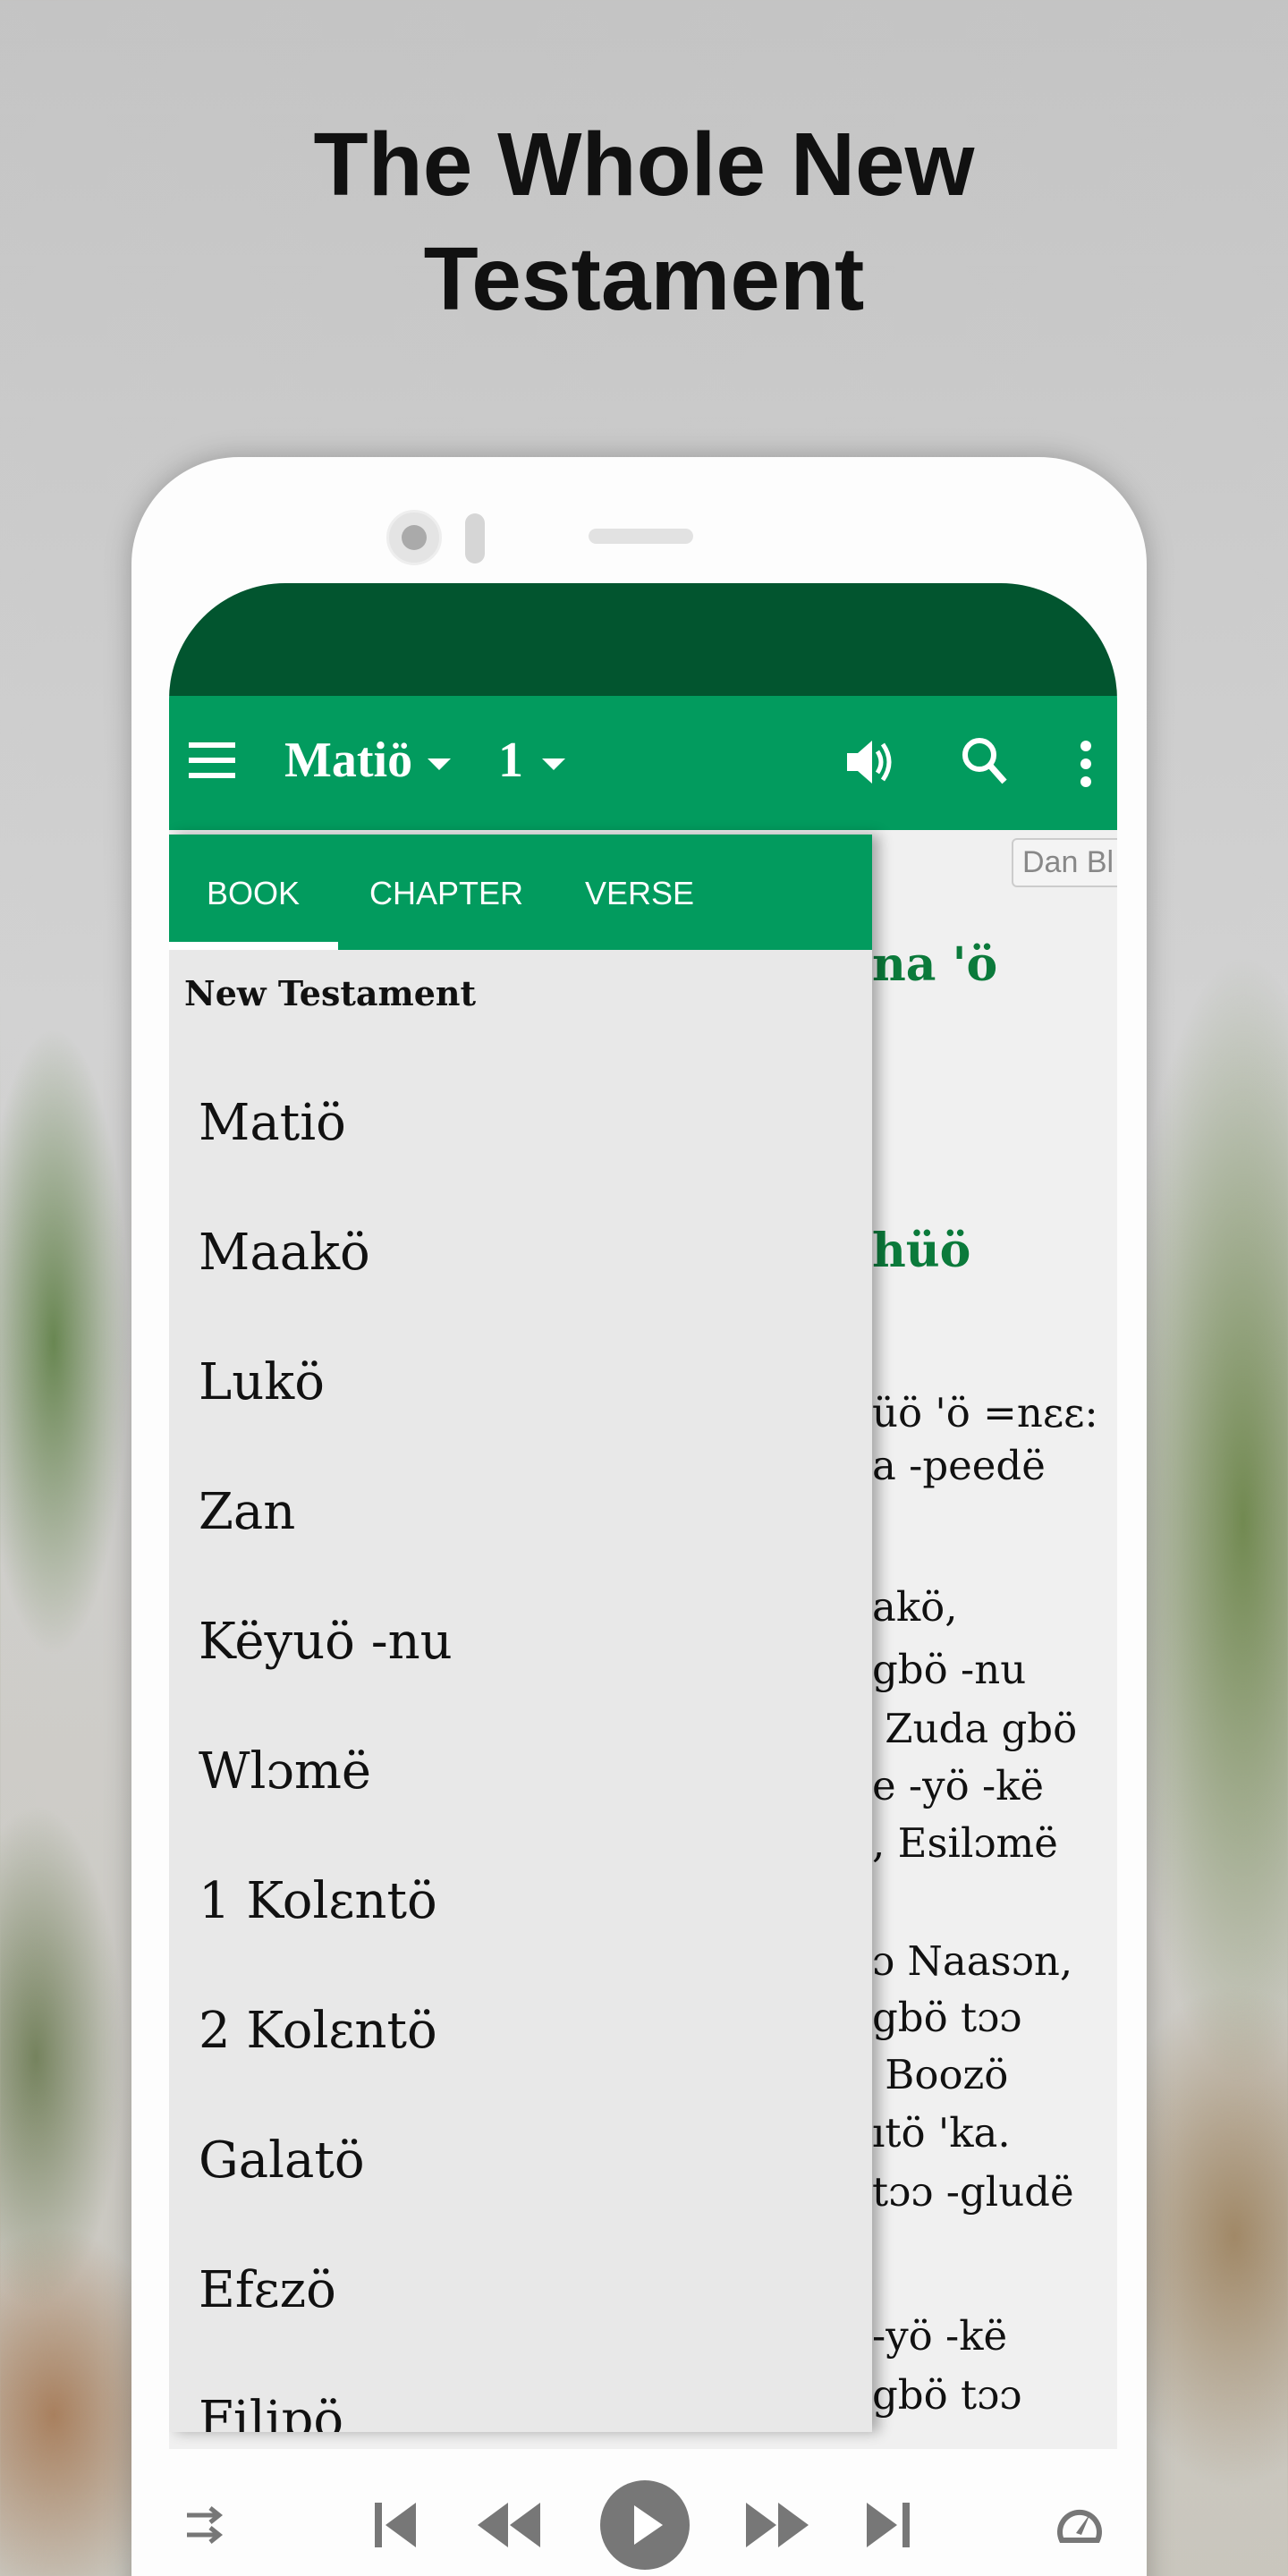 This screenshot has width=1288, height=2576. What do you see at coordinates (641, 536) in the screenshot?
I see `speaker-grille` at bounding box center [641, 536].